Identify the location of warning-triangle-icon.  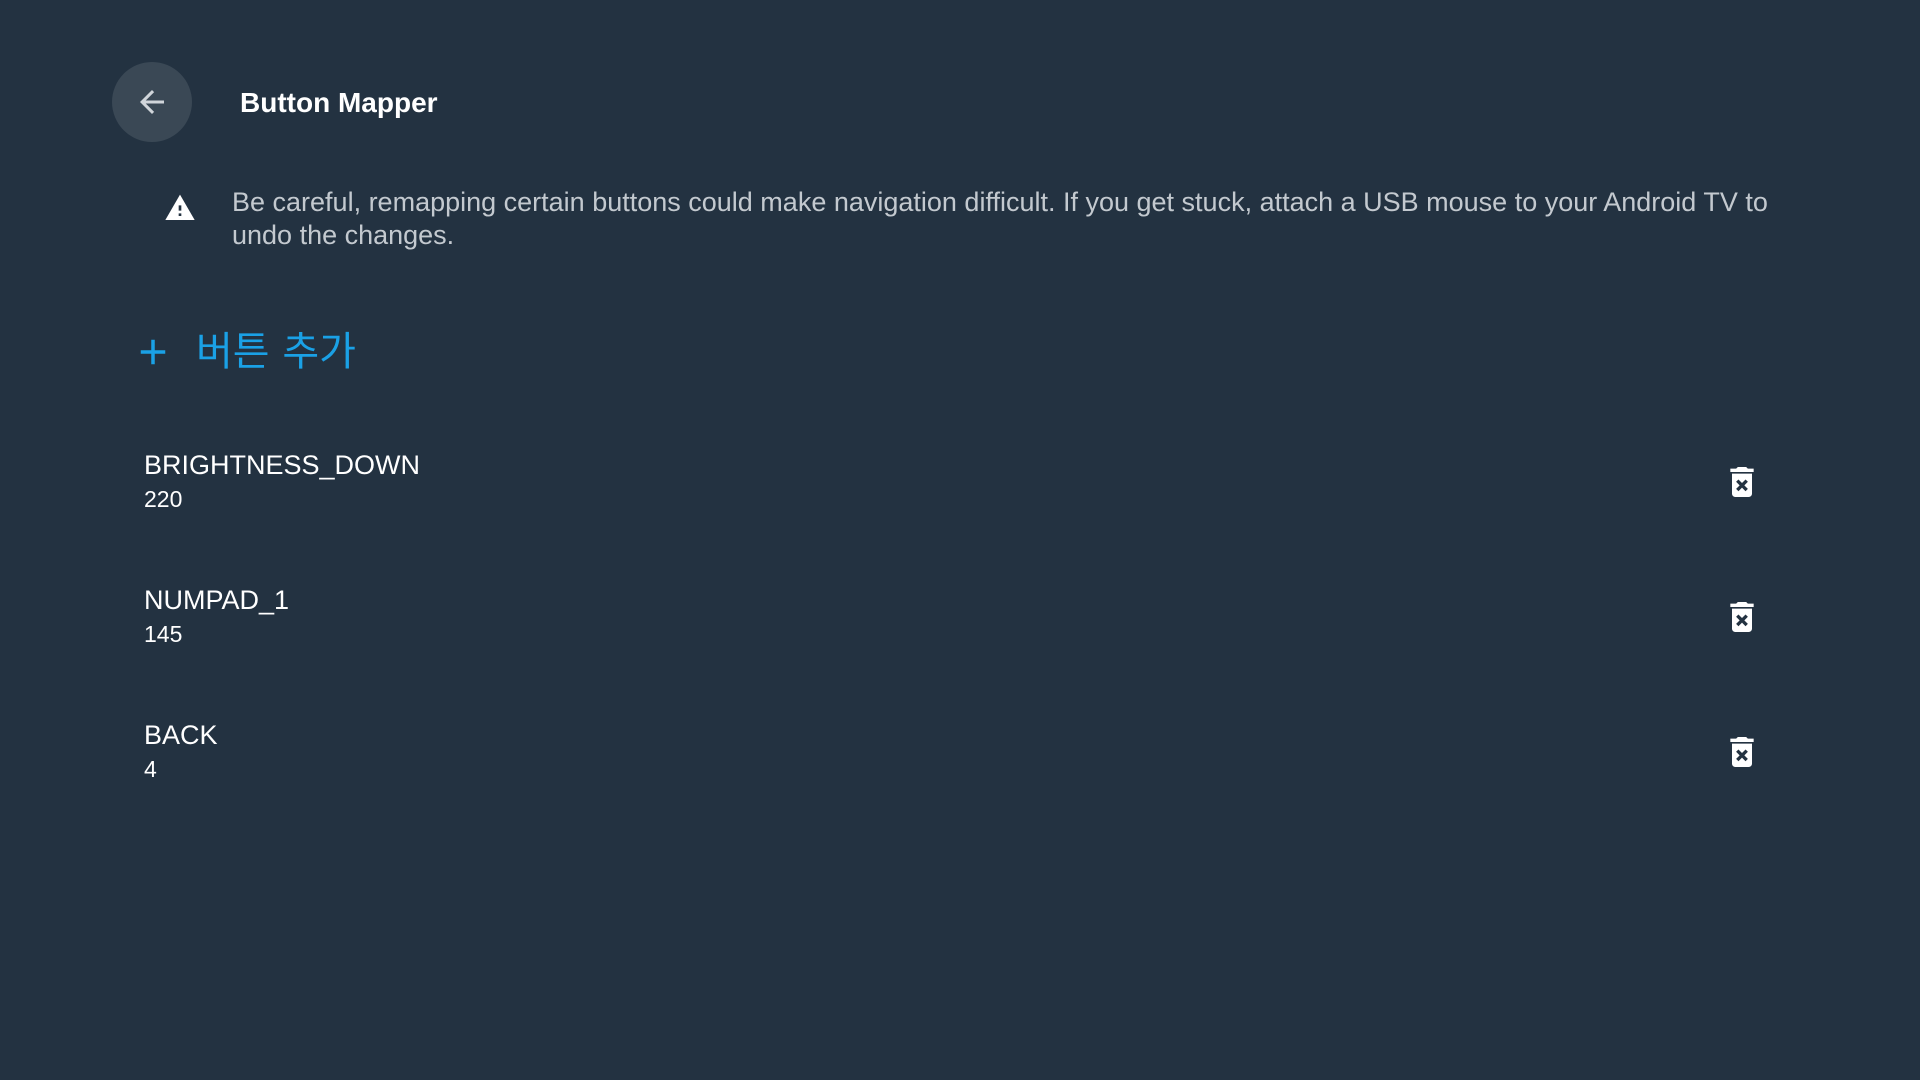
(180, 207).